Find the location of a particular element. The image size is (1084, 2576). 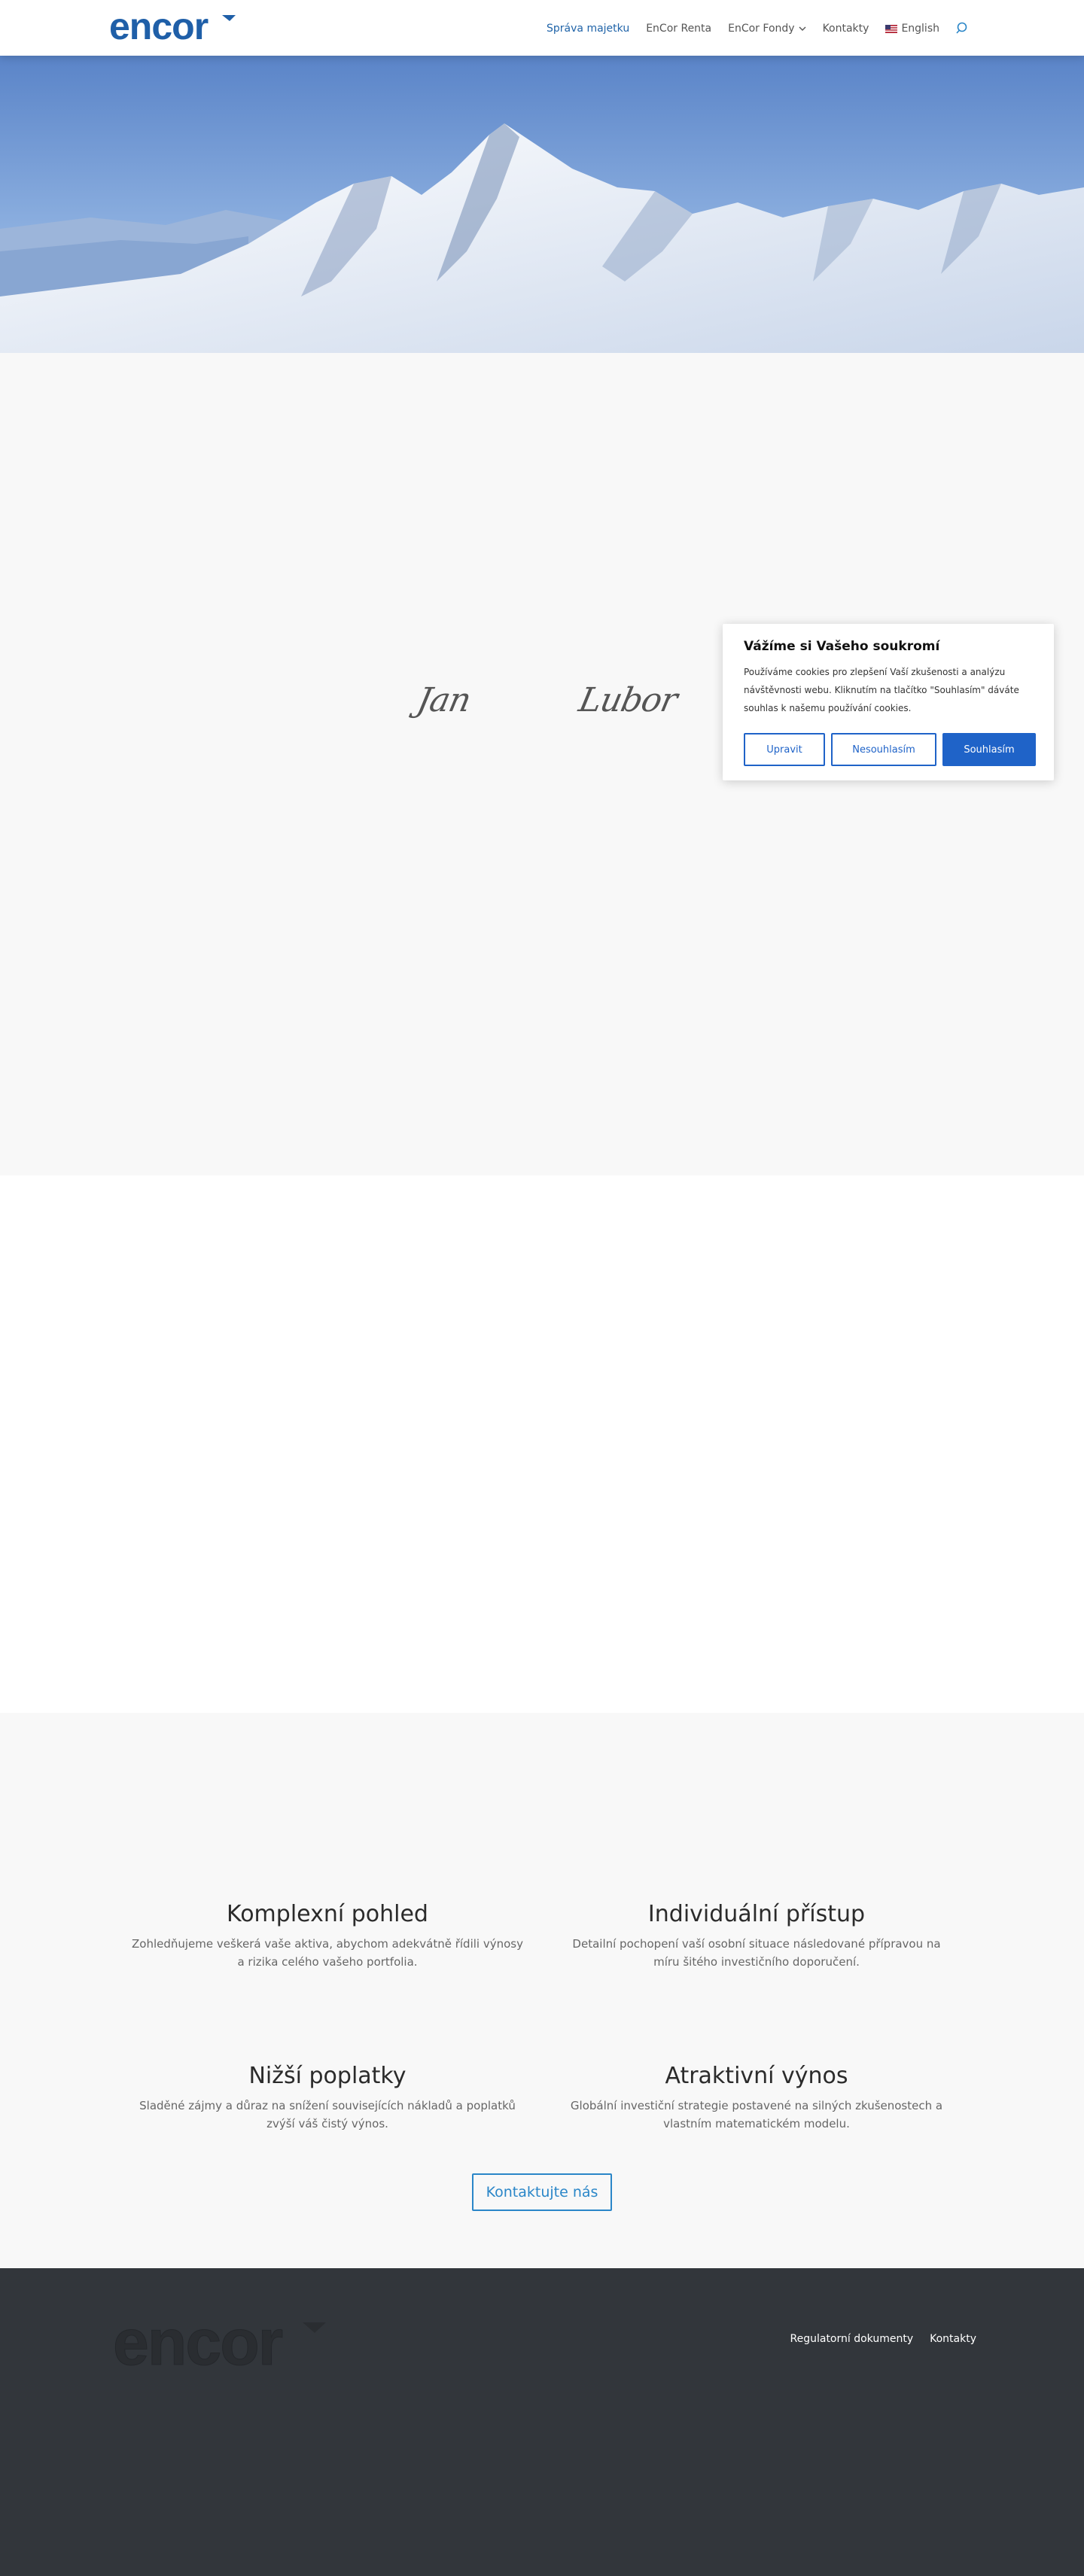

nav-english-label: English is located at coordinates (920, 29).